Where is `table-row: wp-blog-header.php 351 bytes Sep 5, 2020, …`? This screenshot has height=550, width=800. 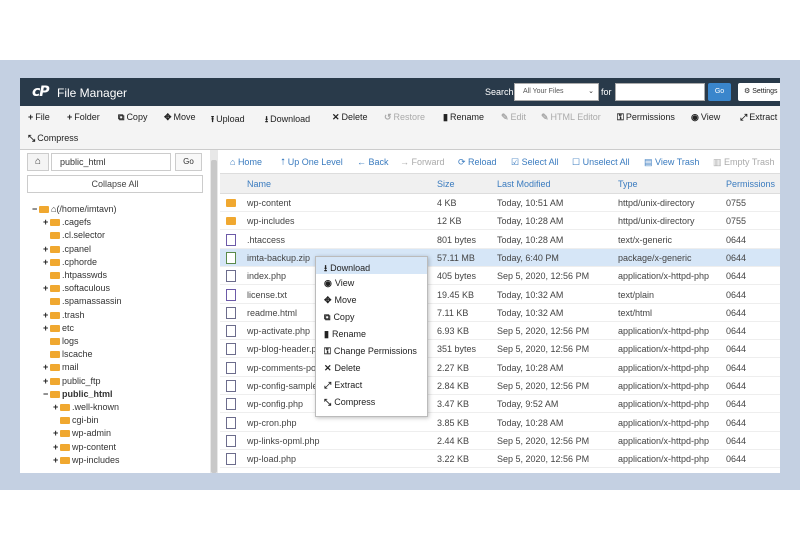
table-row: wp-blog-header.php 351 bytes Sep 5, 2020, … is located at coordinates (500, 349).